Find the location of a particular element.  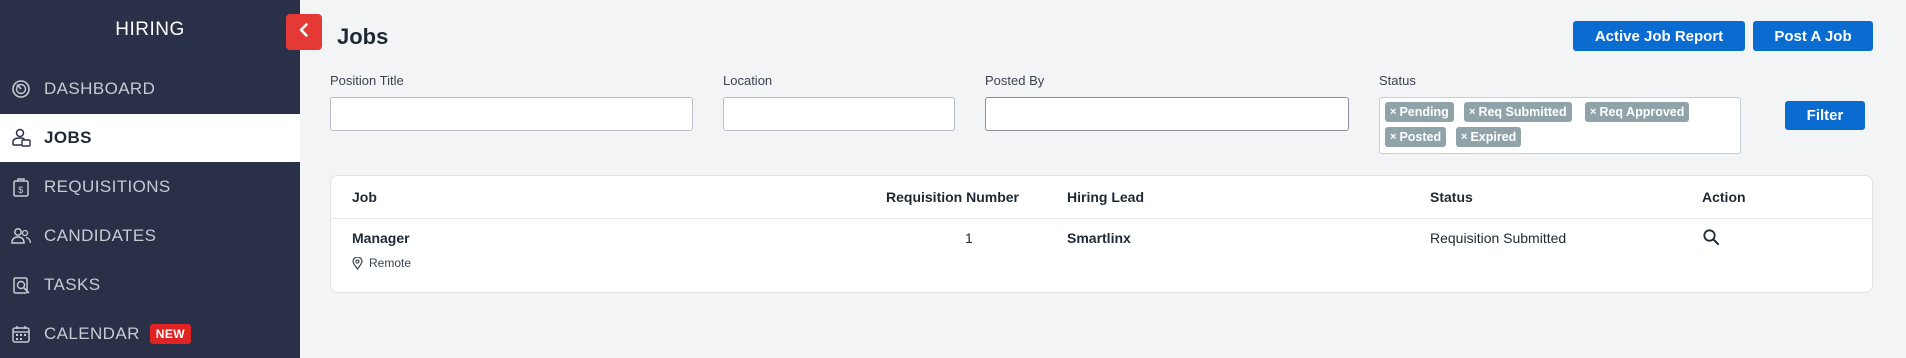

sidebar-item-calendar: CALENDAR NEW is located at coordinates (150, 334).